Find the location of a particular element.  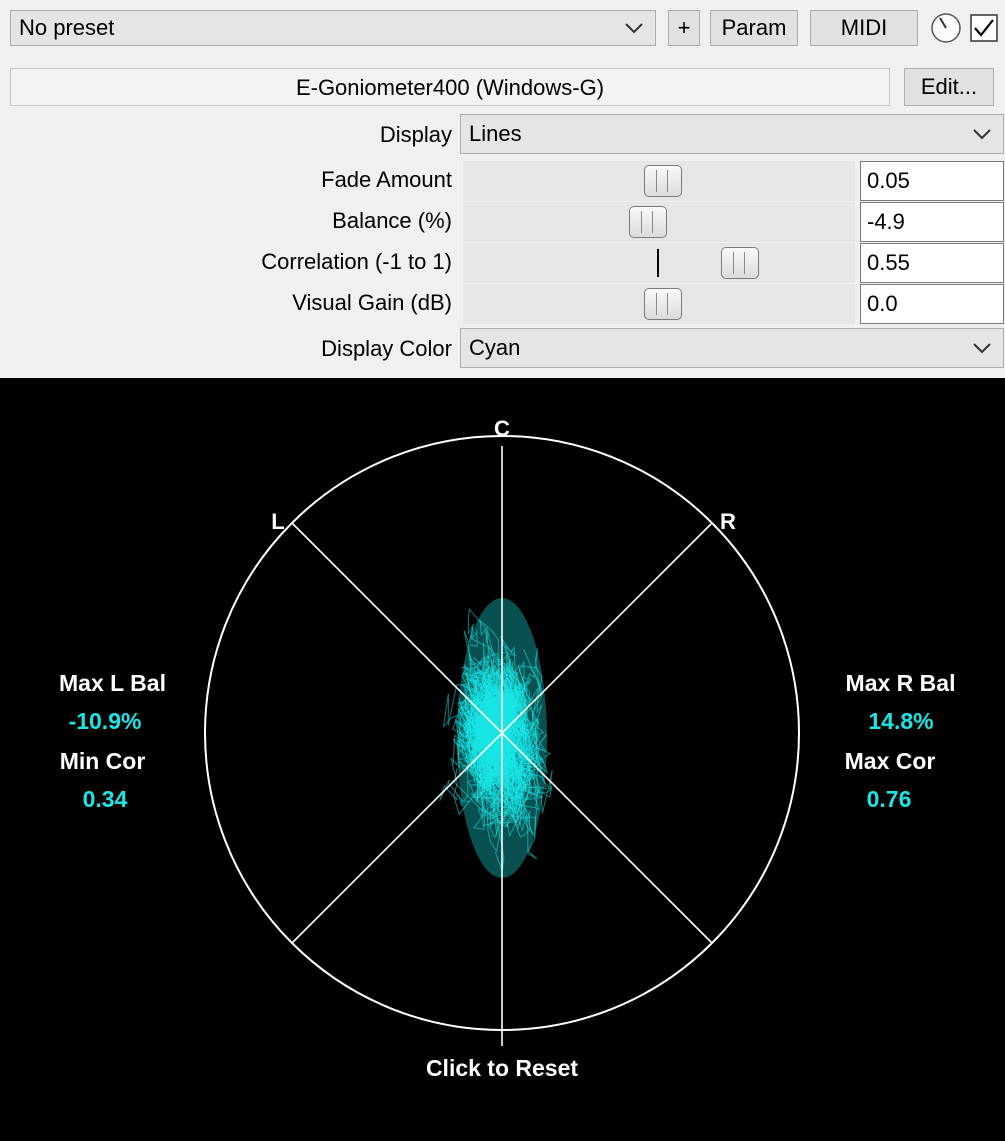

balance-input: -4.9 is located at coordinates (932, 222).